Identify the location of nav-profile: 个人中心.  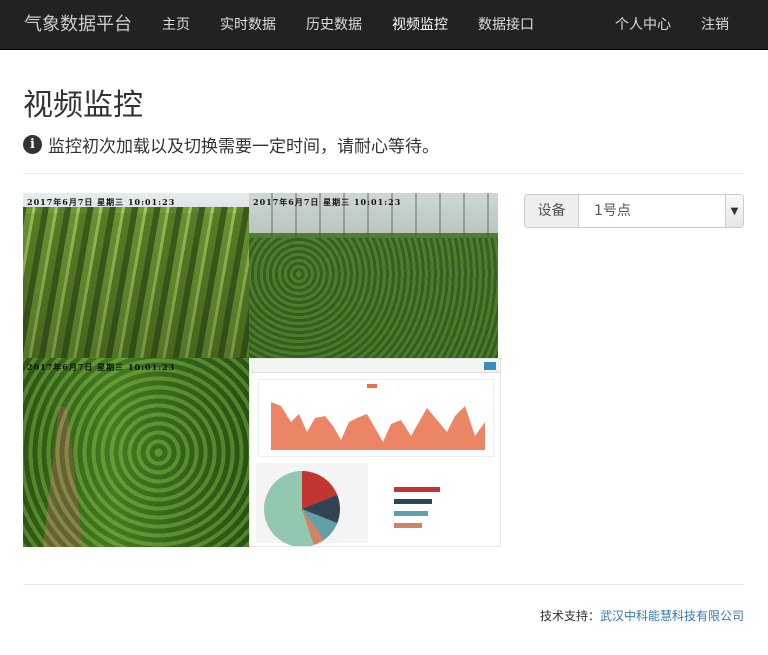
(643, 25).